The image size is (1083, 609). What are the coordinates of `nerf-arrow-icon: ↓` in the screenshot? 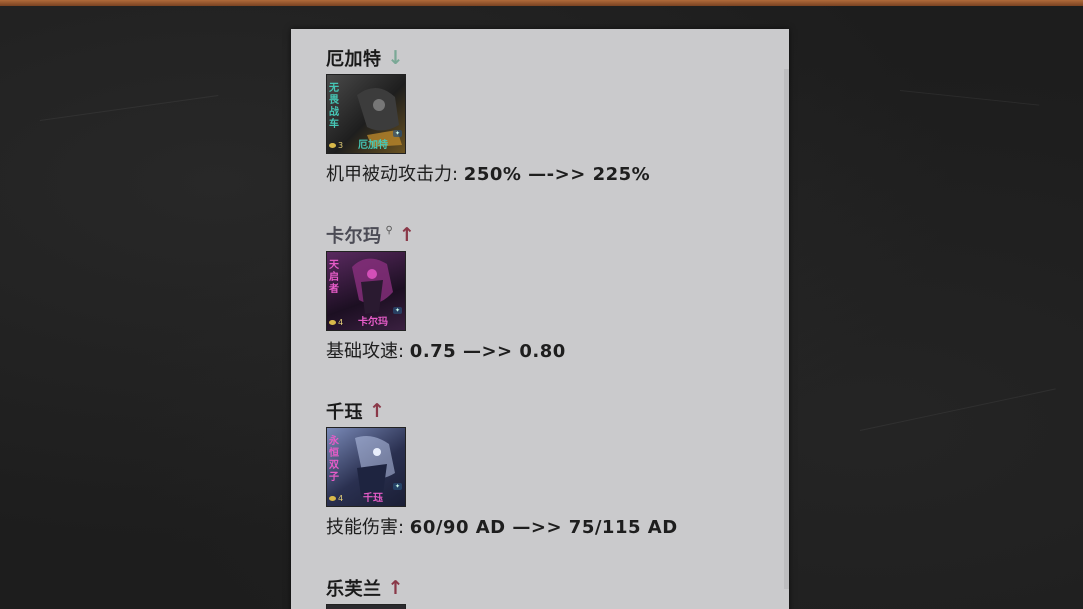 It's located at (395, 57).